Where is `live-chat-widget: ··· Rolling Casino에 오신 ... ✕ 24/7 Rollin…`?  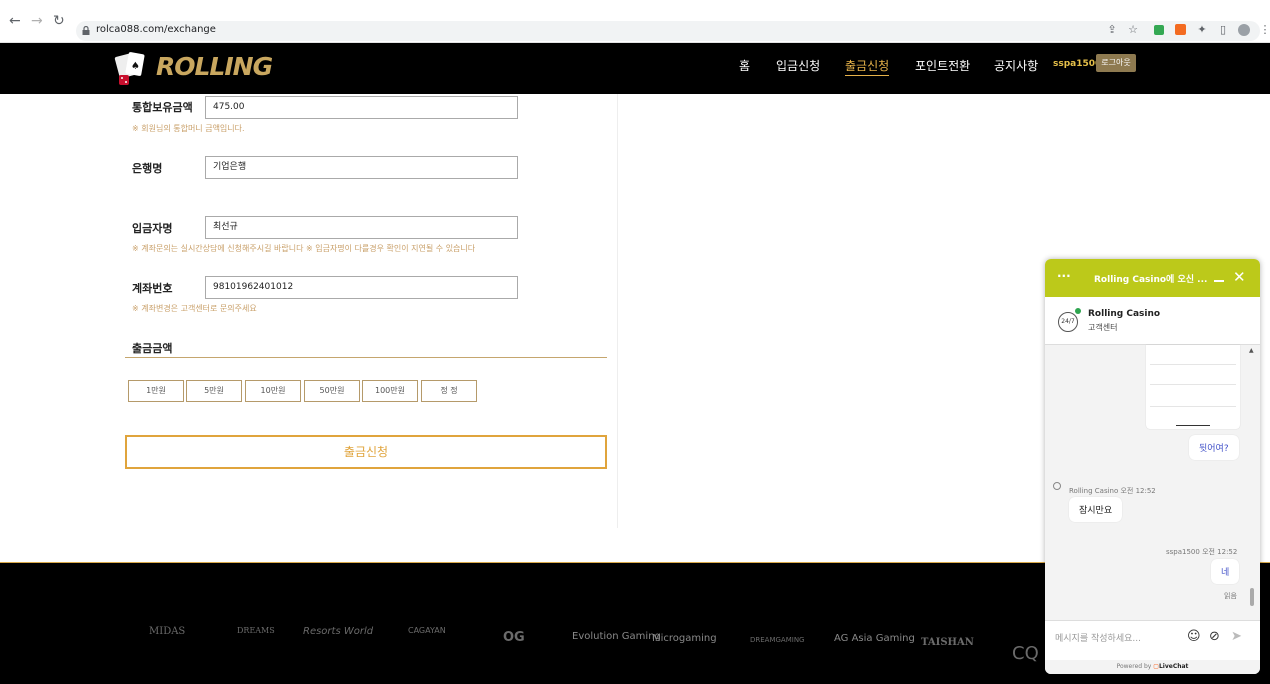
live-chat-widget: ··· Rolling Casino에 오신 ... ✕ 24/7 Rollin… is located at coordinates (1152, 466).